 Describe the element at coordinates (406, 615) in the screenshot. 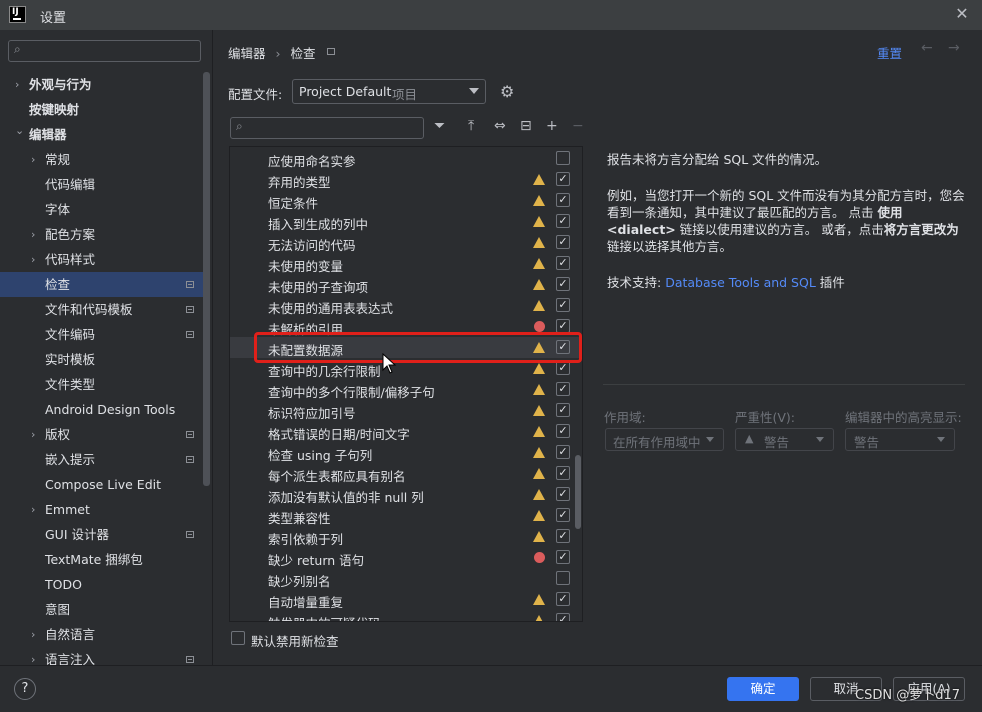

I see `inspection-row: 触发器中的可疑代码 ✓` at that location.